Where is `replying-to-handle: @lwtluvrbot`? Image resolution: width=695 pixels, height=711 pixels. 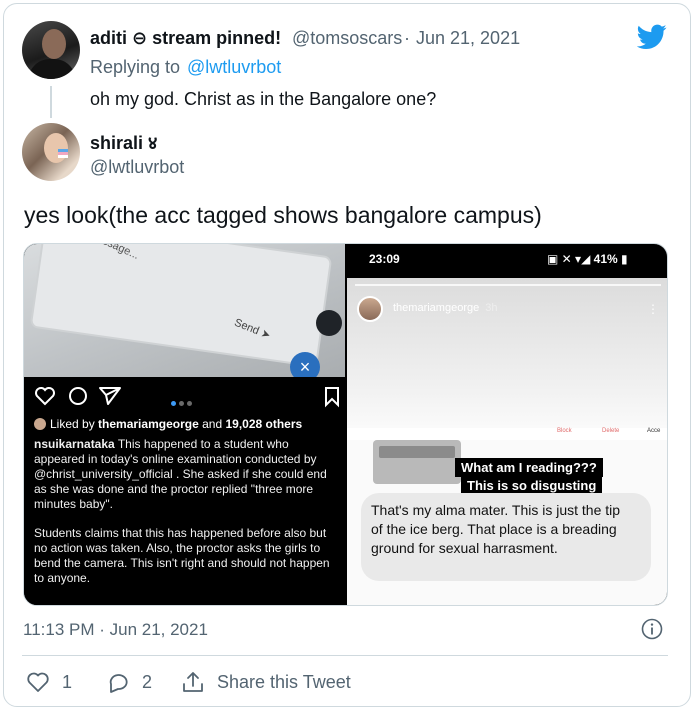
replying-to-handle: @lwtluvrbot is located at coordinates (234, 67).